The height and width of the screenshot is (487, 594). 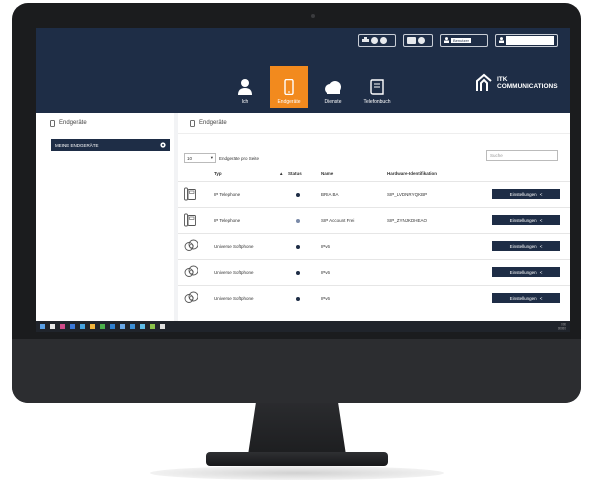 What do you see at coordinates (289, 102) in the screenshot?
I see `nav-endgeraete-label: Endgeräte` at bounding box center [289, 102].